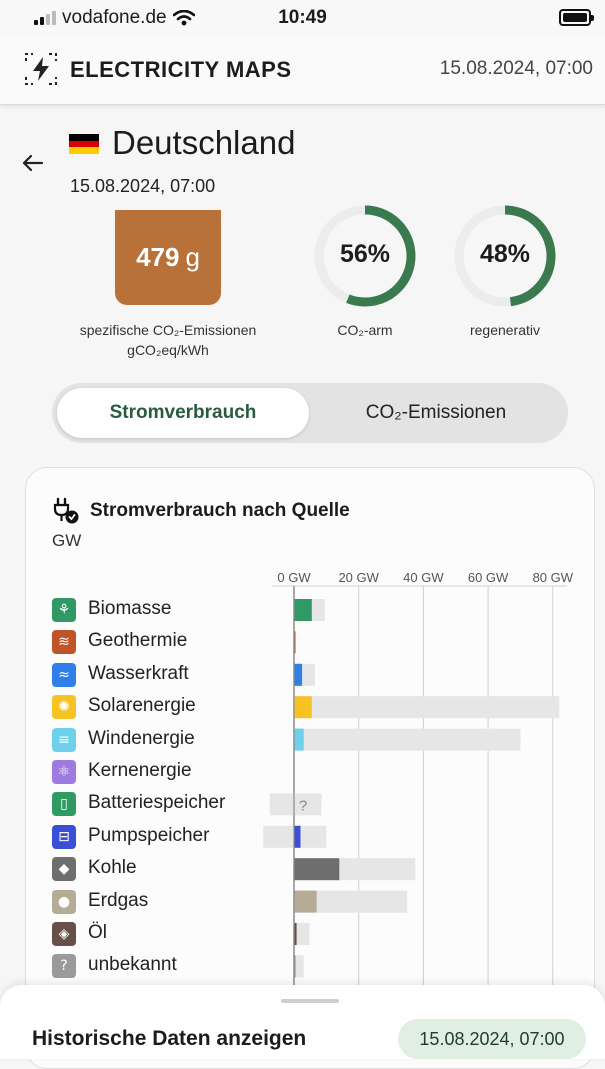  What do you see at coordinates (192, 257) in the screenshot?
I see `carbon-intensity-unit: g` at bounding box center [192, 257].